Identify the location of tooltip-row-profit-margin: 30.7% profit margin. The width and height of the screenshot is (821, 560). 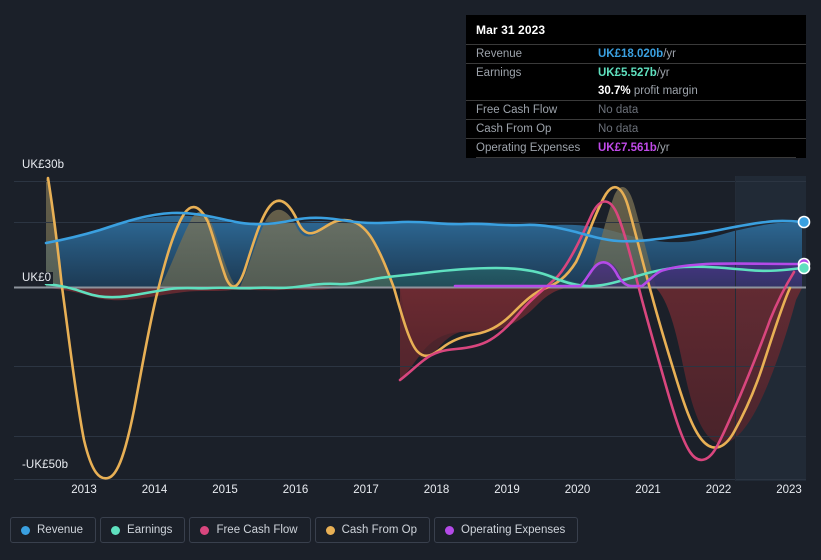
(636, 91).